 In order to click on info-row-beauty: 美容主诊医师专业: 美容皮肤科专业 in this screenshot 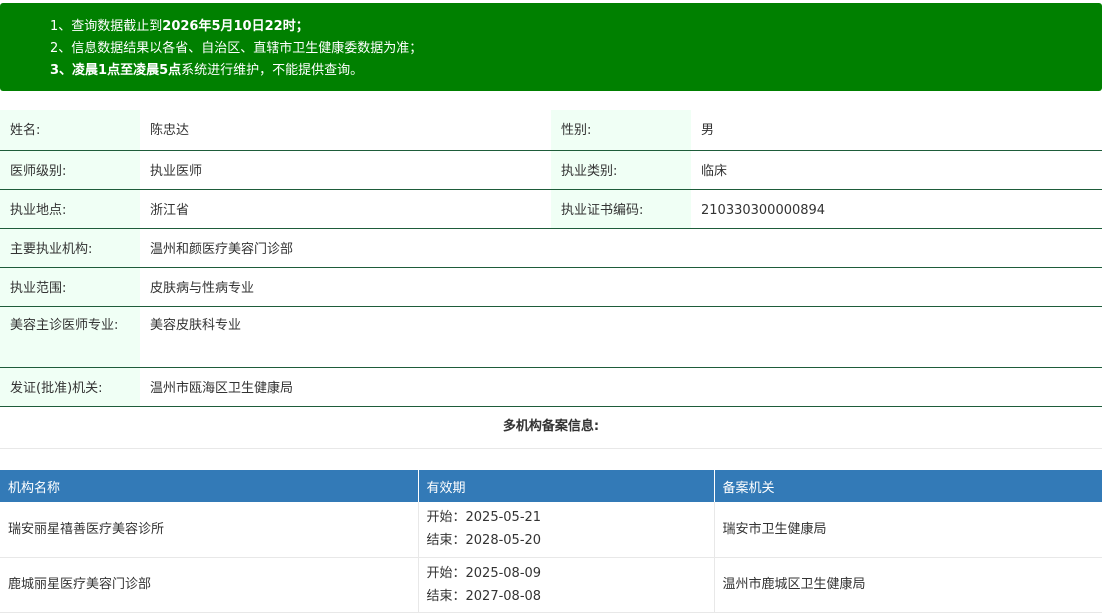, I will do `click(551, 337)`.